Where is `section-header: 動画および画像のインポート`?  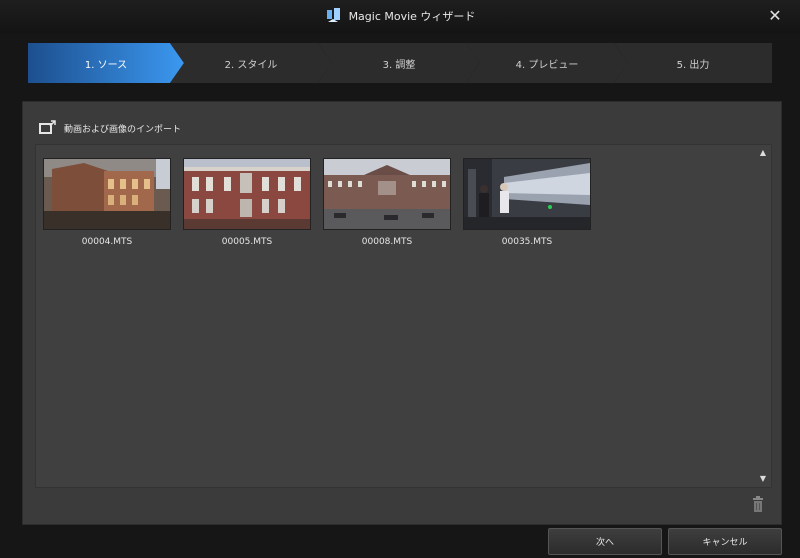
section-header: 動画および画像のインポート is located at coordinates (109, 128).